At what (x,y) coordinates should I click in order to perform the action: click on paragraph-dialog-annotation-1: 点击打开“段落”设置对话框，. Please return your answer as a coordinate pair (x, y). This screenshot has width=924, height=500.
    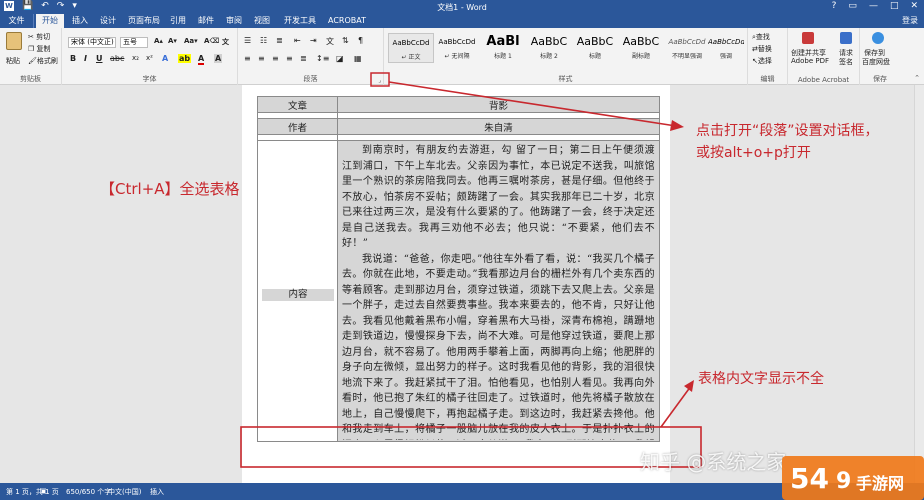
    Looking at the image, I should click on (787, 131).